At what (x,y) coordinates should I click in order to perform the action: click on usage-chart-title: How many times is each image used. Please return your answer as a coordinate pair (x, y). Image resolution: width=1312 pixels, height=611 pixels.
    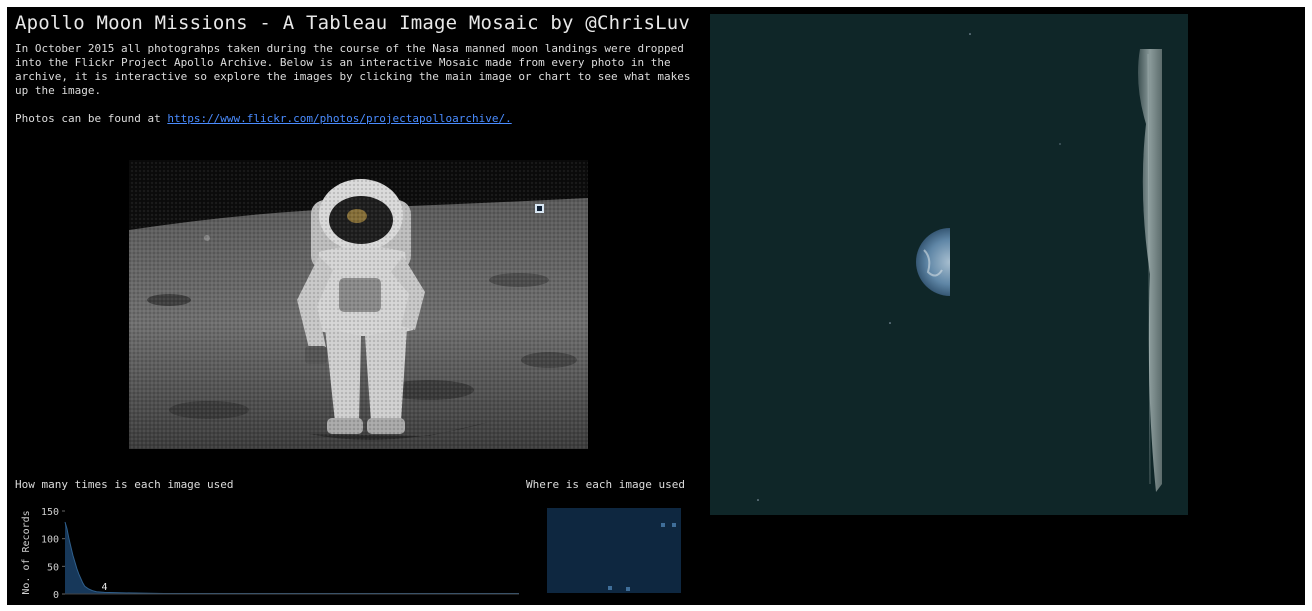
    Looking at the image, I should click on (124, 484).